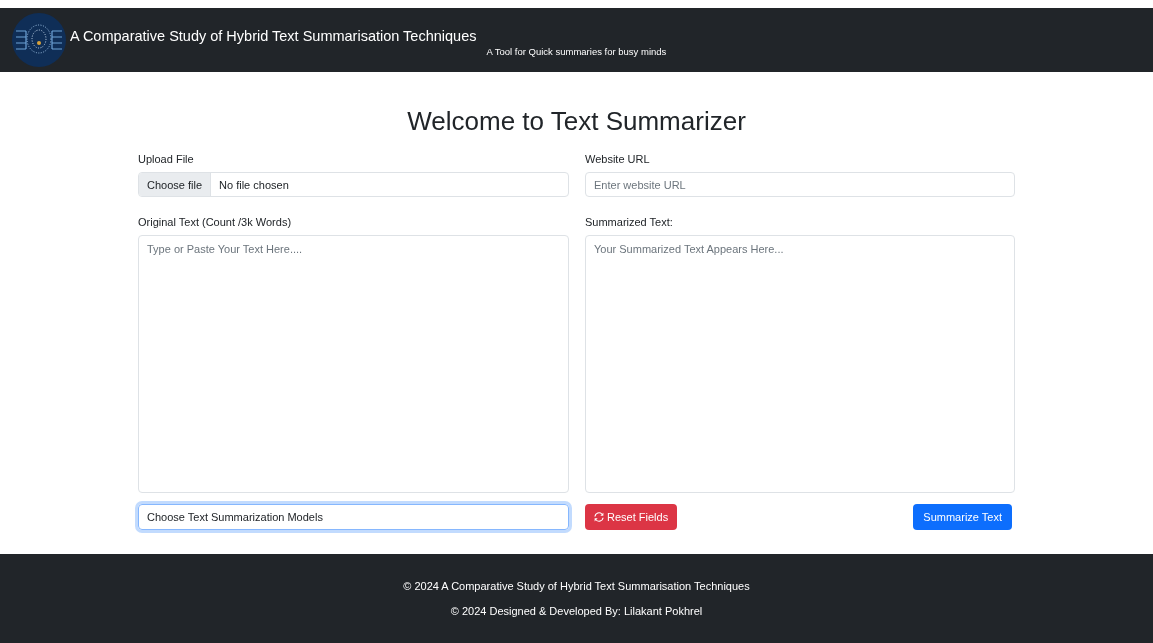  What do you see at coordinates (175, 184) in the screenshot?
I see `choose-file-button: Choose file` at bounding box center [175, 184].